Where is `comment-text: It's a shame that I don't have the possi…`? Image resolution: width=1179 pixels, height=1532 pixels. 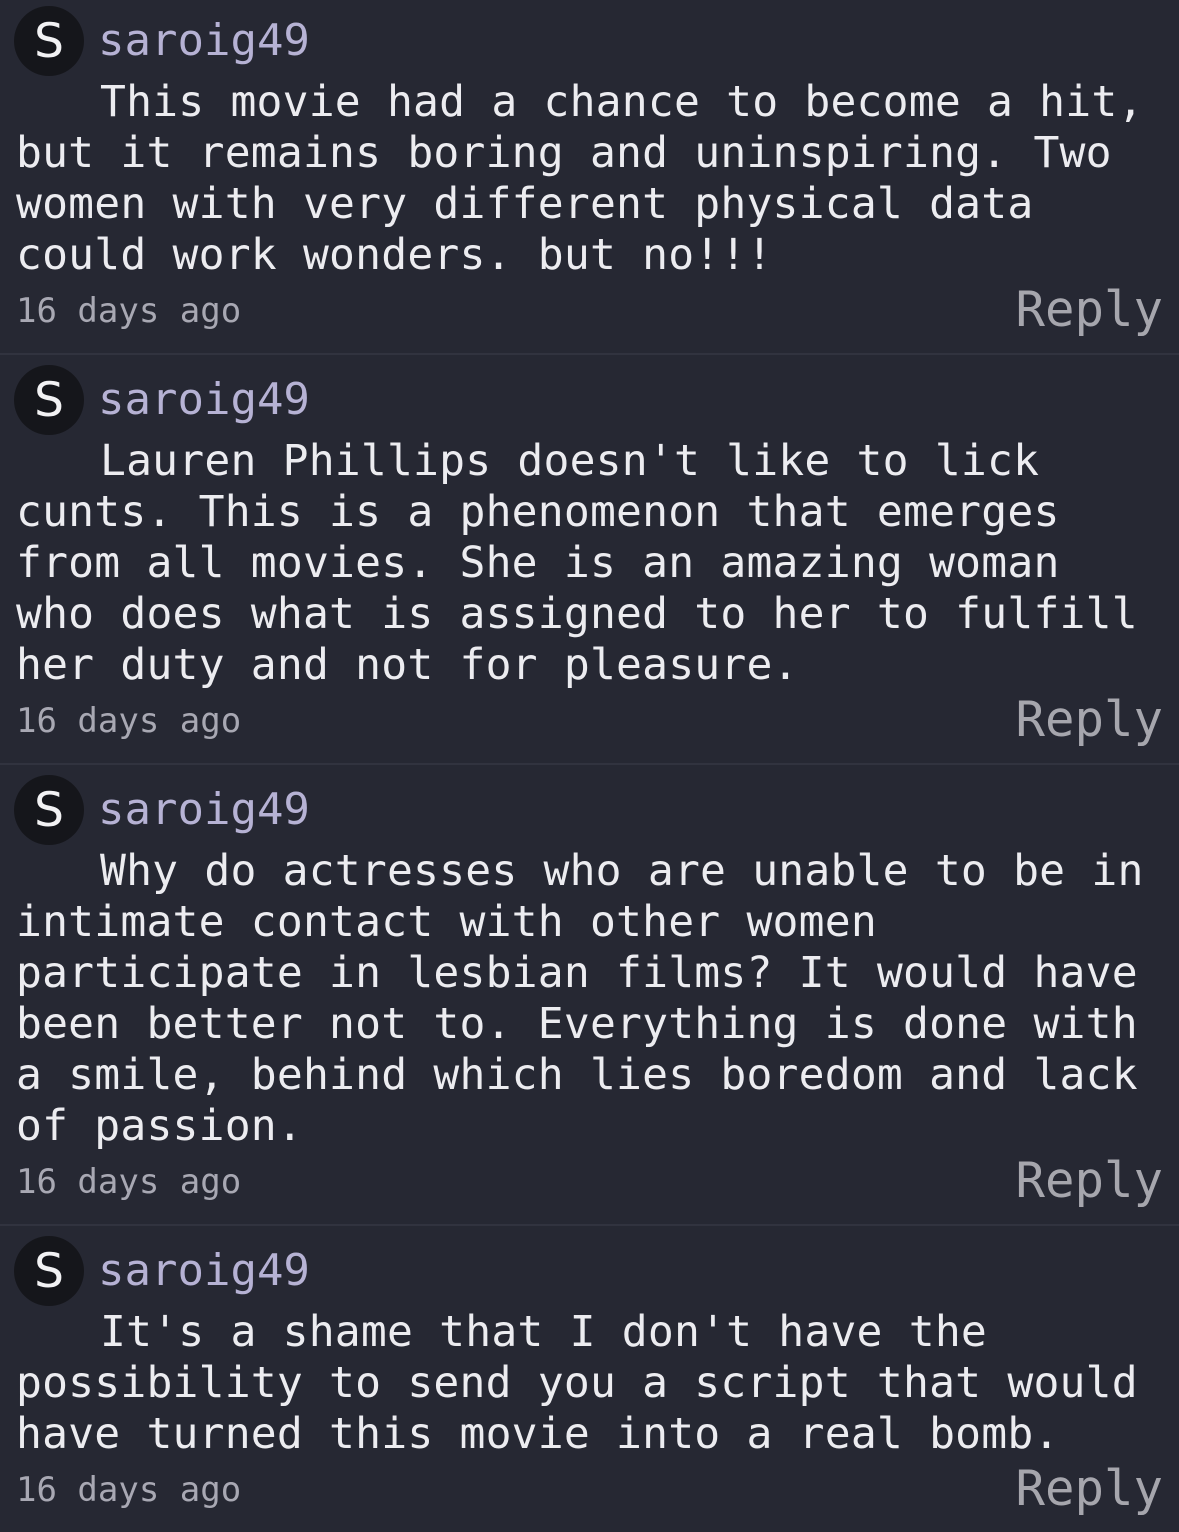
comment-text: It's a shame that I don't have the possi… is located at coordinates (590, 1383).